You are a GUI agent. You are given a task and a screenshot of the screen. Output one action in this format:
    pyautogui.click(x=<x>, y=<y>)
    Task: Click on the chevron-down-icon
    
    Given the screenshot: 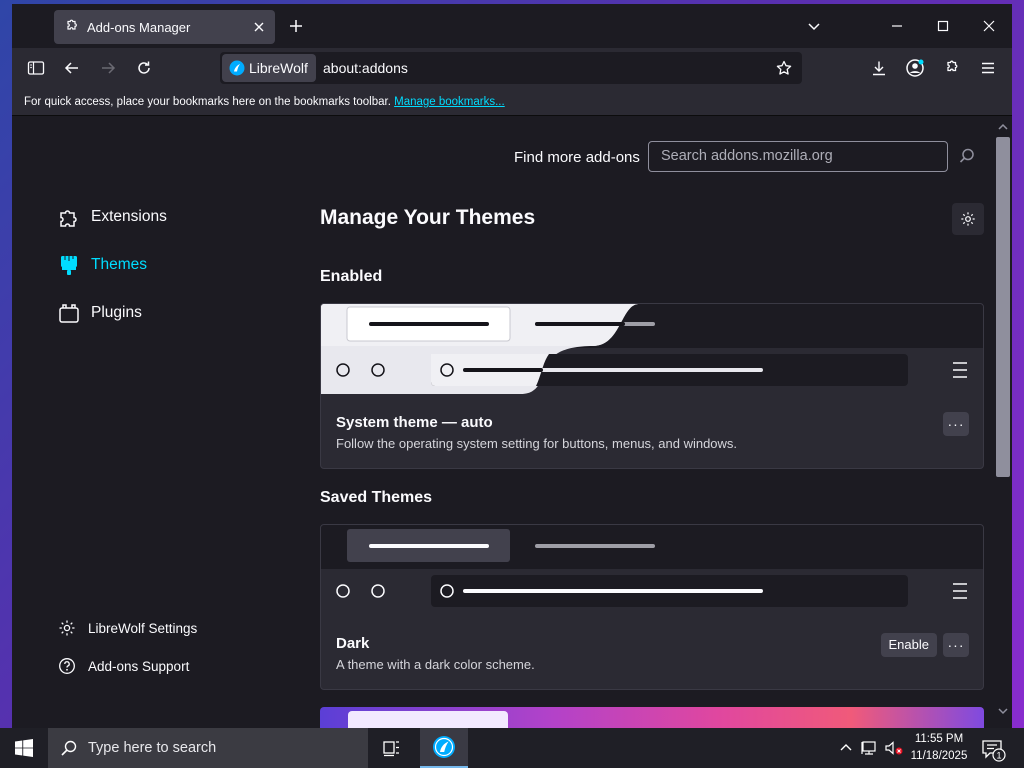 What is the action you would take?
    pyautogui.click(x=814, y=26)
    